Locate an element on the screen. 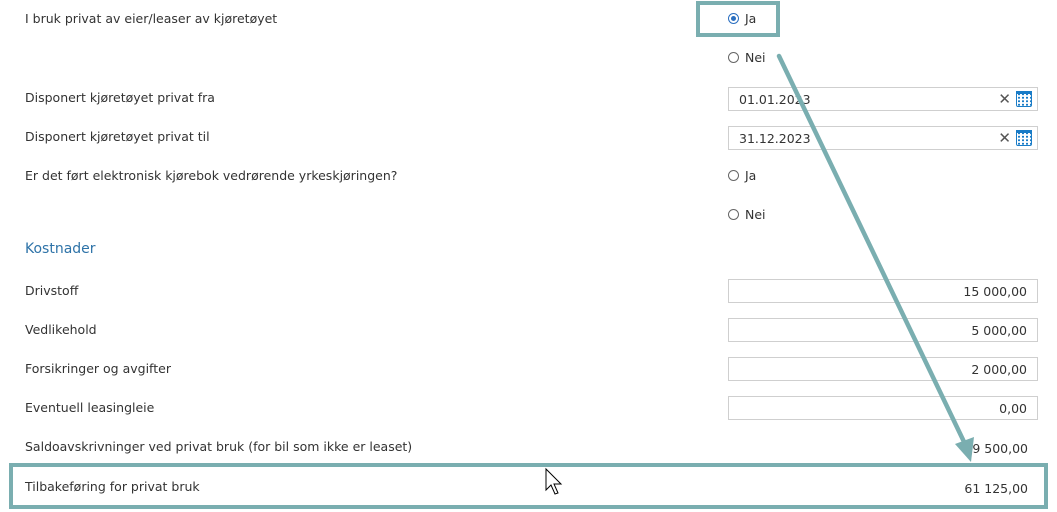 The height and width of the screenshot is (512, 1057). arrow-head-icon is located at coordinates (964, 449).